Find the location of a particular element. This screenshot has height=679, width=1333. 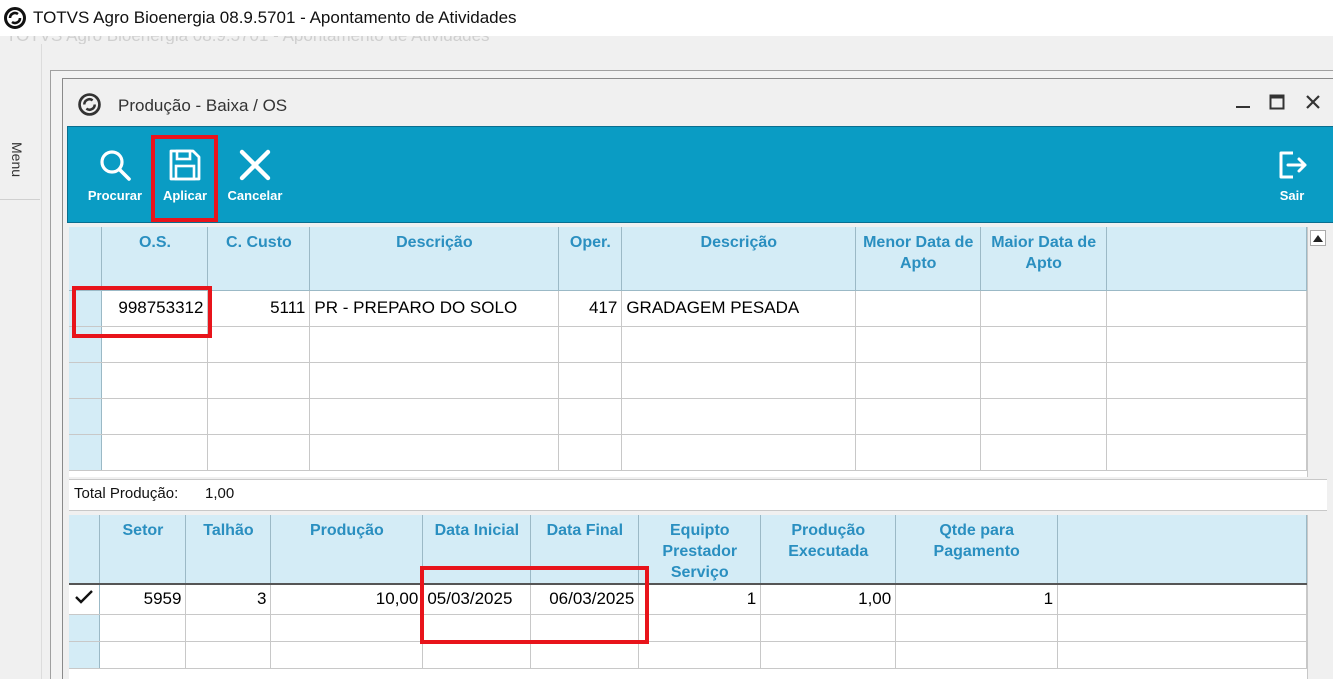

search-button: Procurar is located at coordinates (115, 174).